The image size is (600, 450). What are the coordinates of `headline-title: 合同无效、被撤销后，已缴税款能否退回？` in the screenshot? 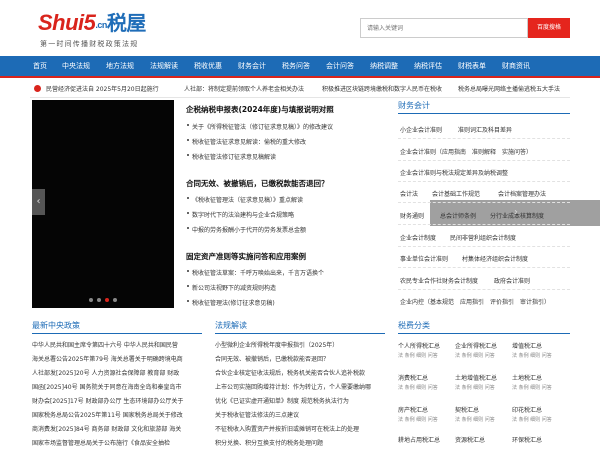 It's located at (257, 183).